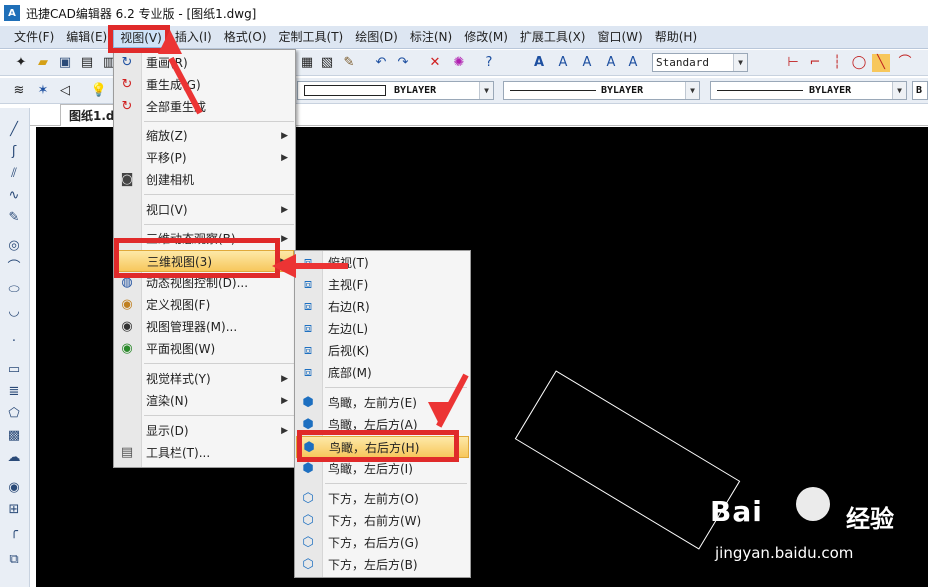  I want to click on table-icon: ⊞, so click(14, 510).